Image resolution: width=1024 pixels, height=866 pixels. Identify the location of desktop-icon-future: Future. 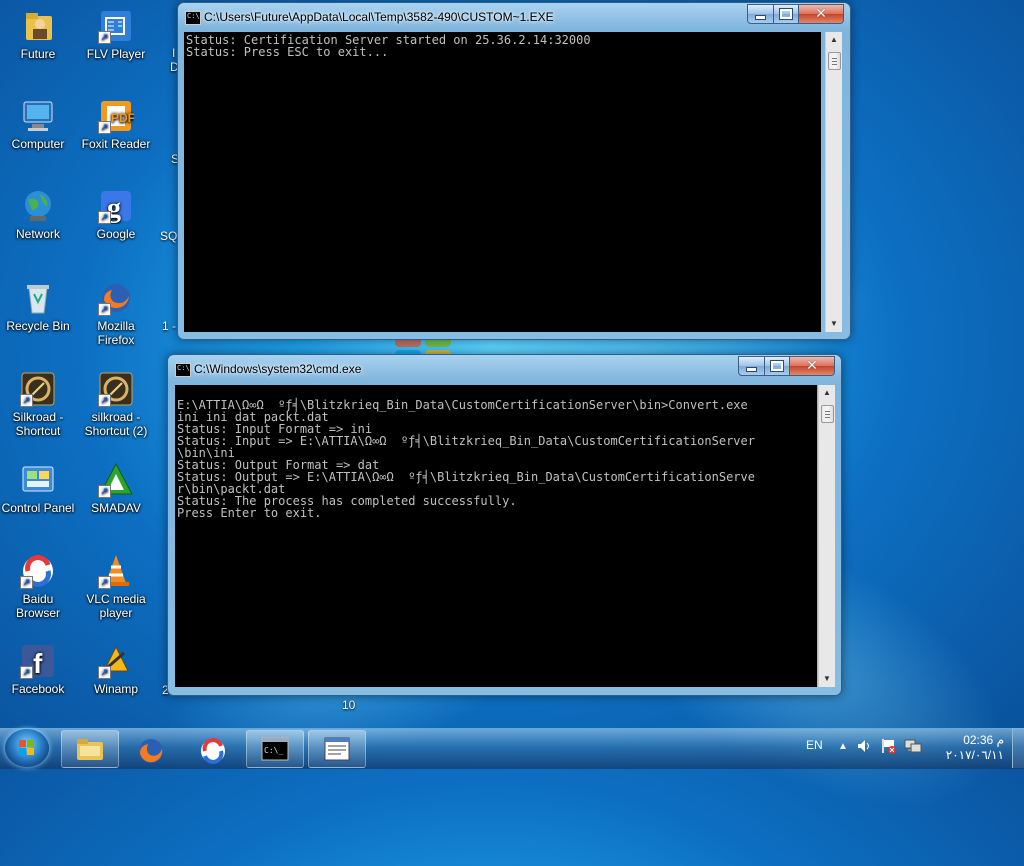
(38, 34).